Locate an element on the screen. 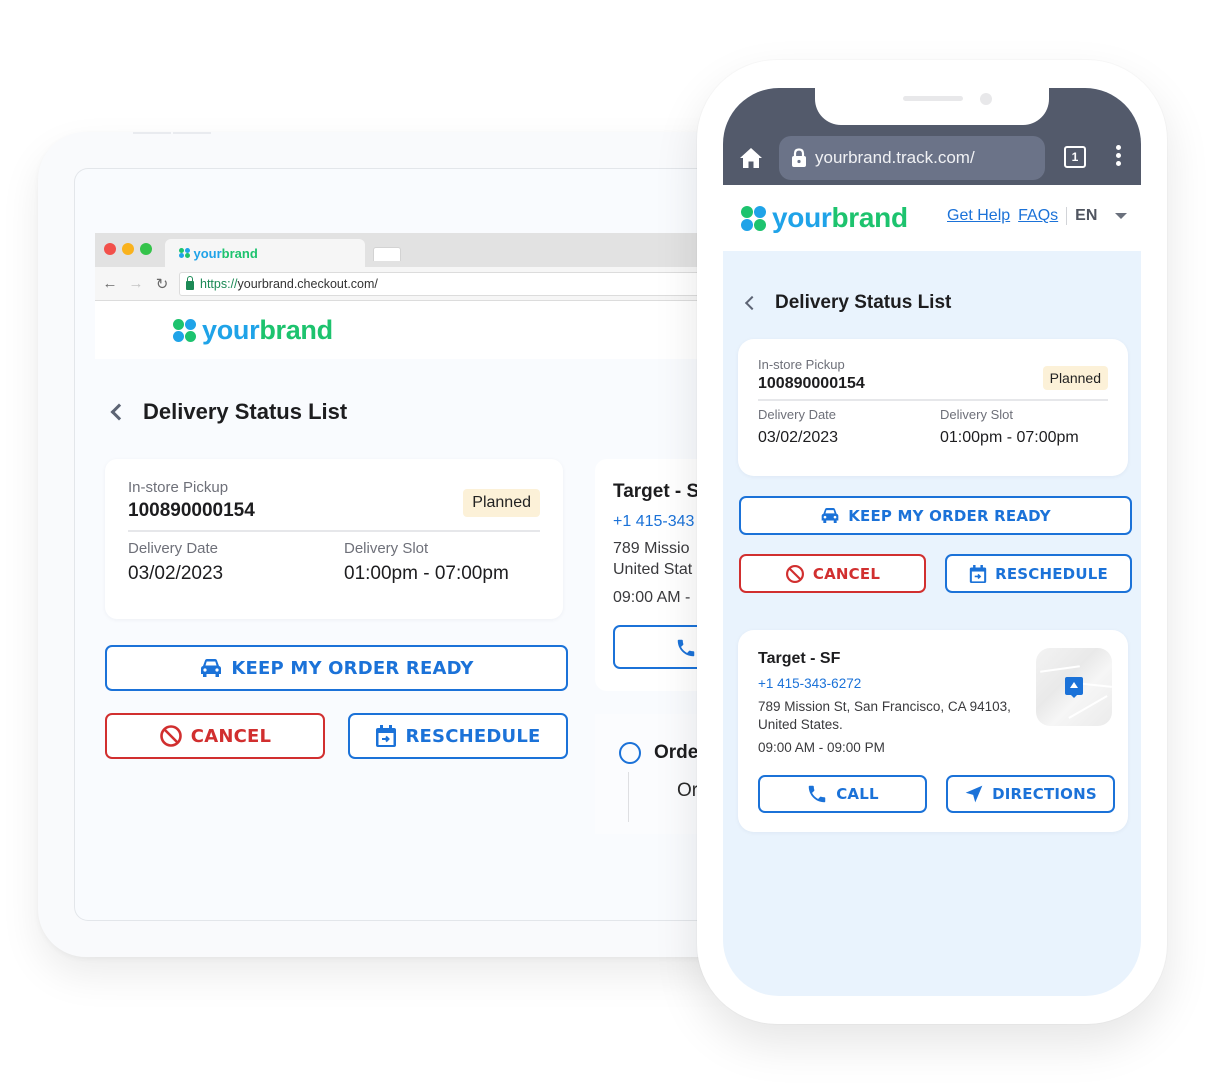  chevron-down-icon is located at coordinates (1121, 216).